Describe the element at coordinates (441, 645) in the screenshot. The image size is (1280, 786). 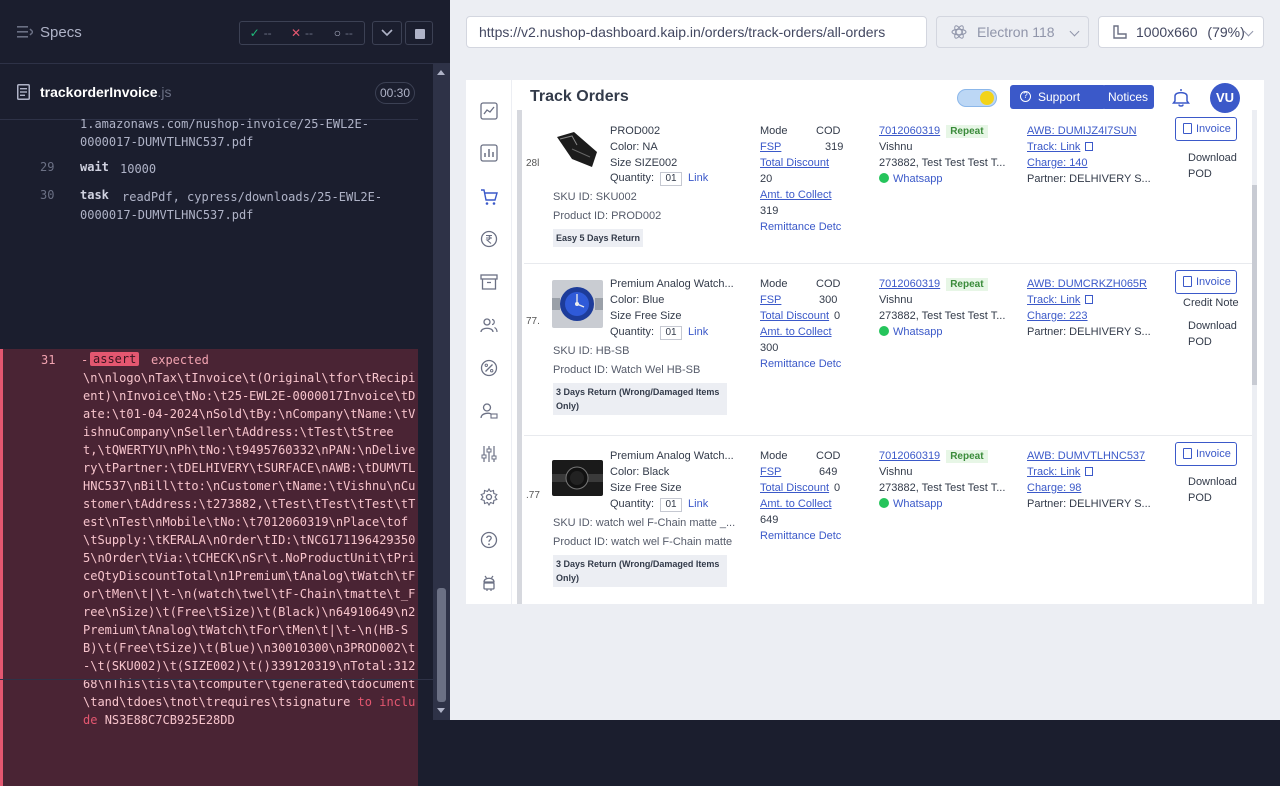
I see `scrollbar-thumb` at that location.